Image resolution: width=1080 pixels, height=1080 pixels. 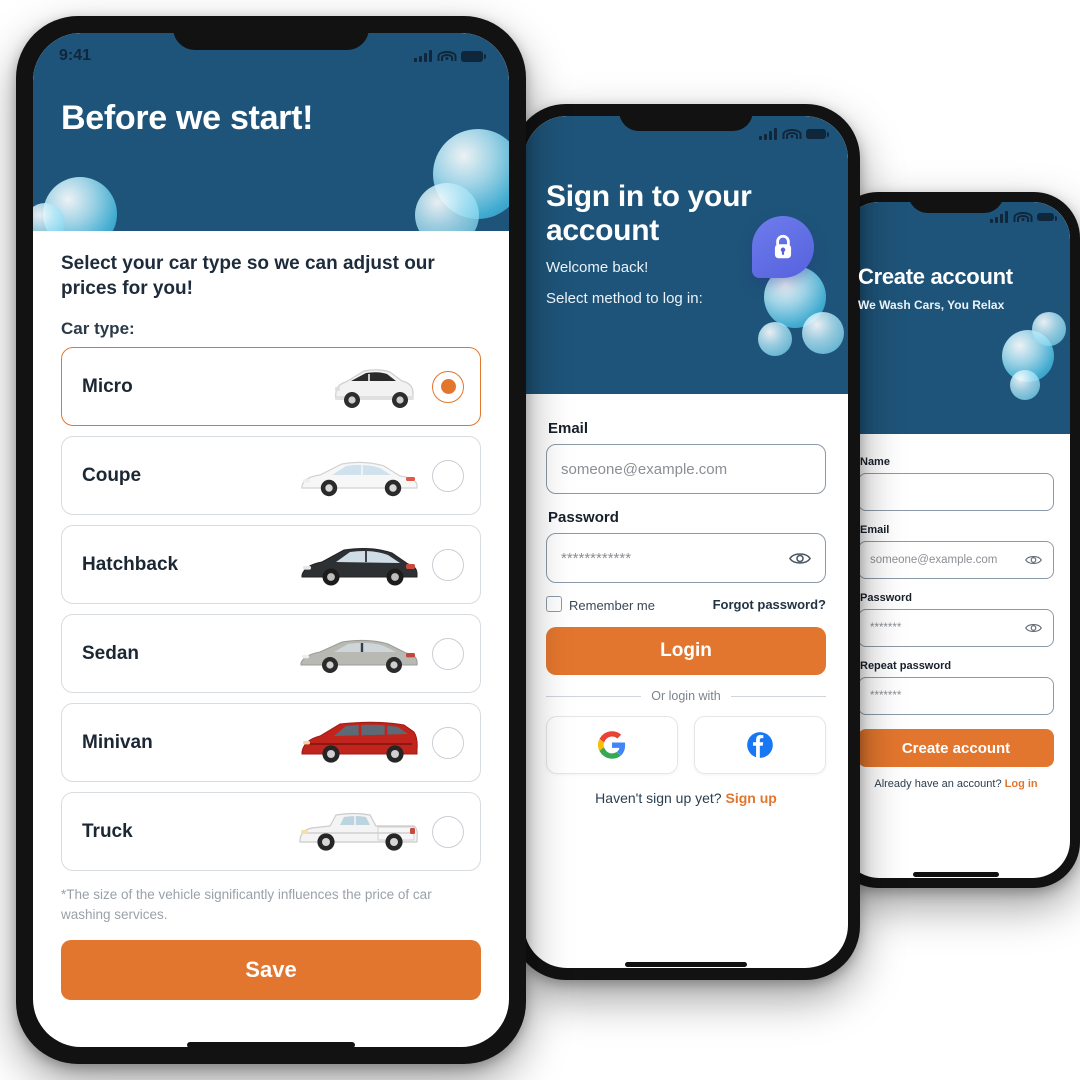 I want to click on signup-prompt-text: Haven't sign up yet?, so click(x=658, y=798).